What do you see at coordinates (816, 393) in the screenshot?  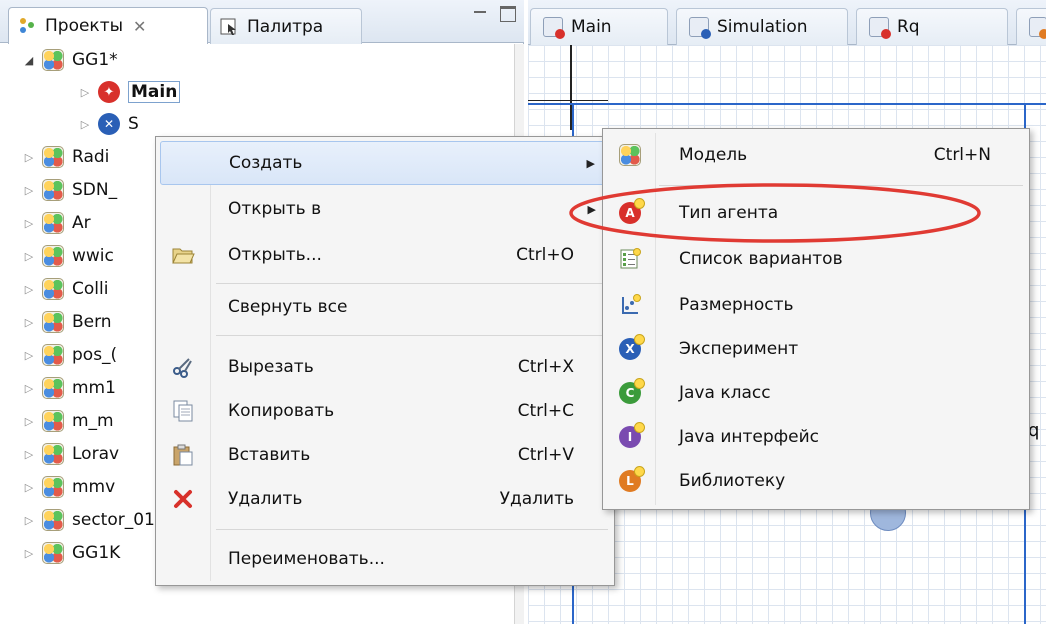 I see `submenu-item-java-class: C Java класс` at bounding box center [816, 393].